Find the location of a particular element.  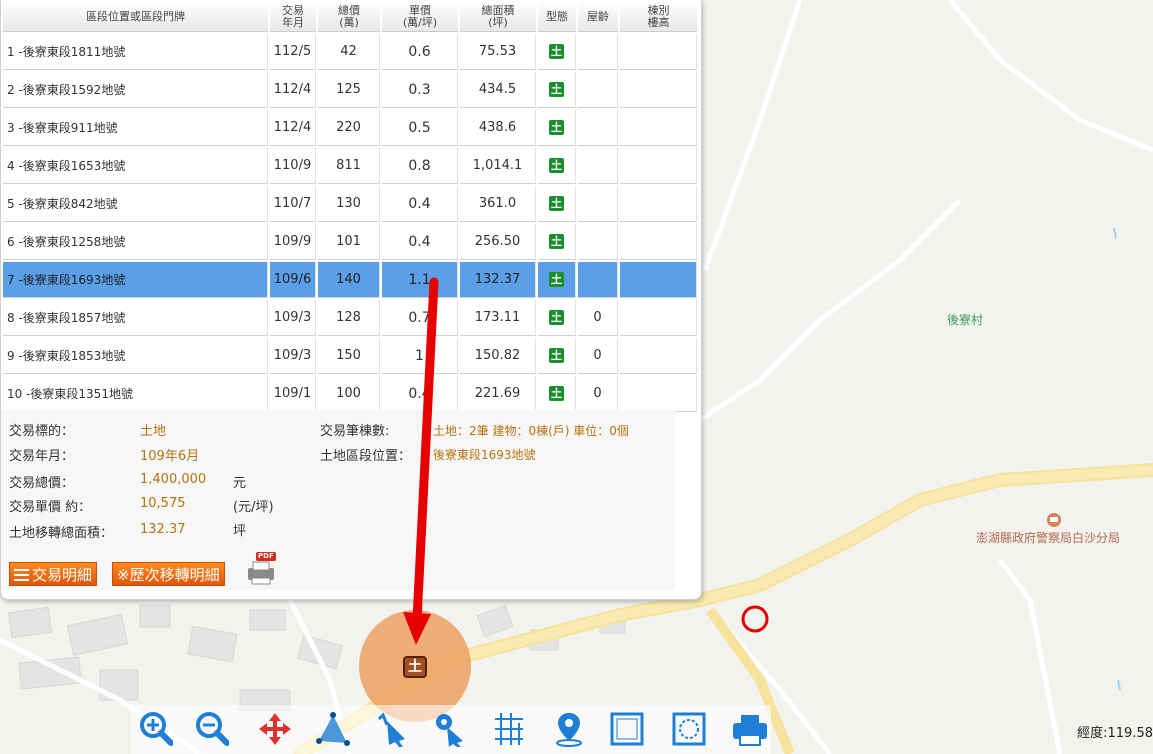

cell-total: 150 is located at coordinates (349, 356).